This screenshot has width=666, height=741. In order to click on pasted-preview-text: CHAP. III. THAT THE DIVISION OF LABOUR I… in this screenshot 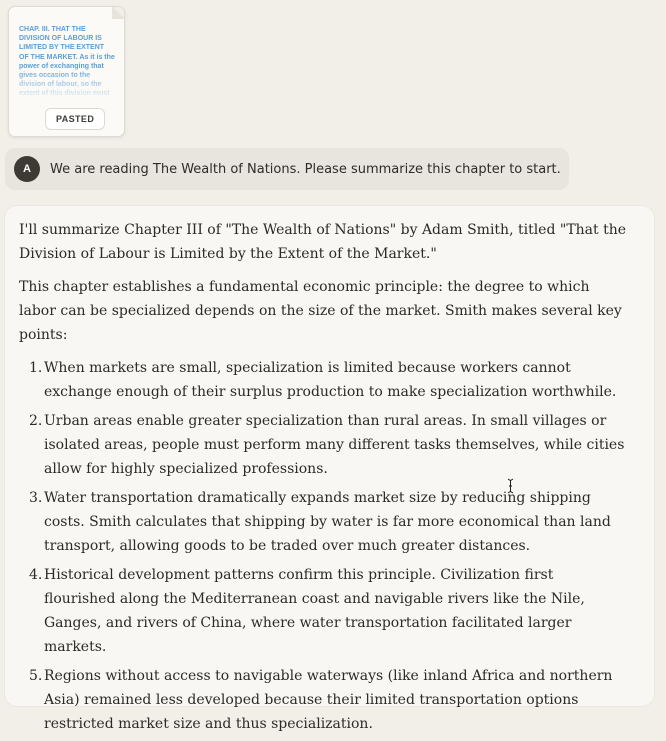, I will do `click(67, 62)`.